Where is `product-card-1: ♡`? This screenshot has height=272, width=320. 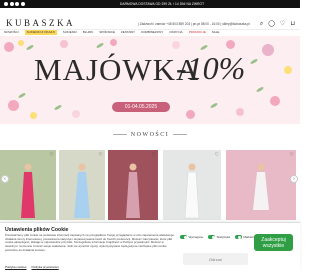
product-card-1: ♡ is located at coordinates (28, 185).